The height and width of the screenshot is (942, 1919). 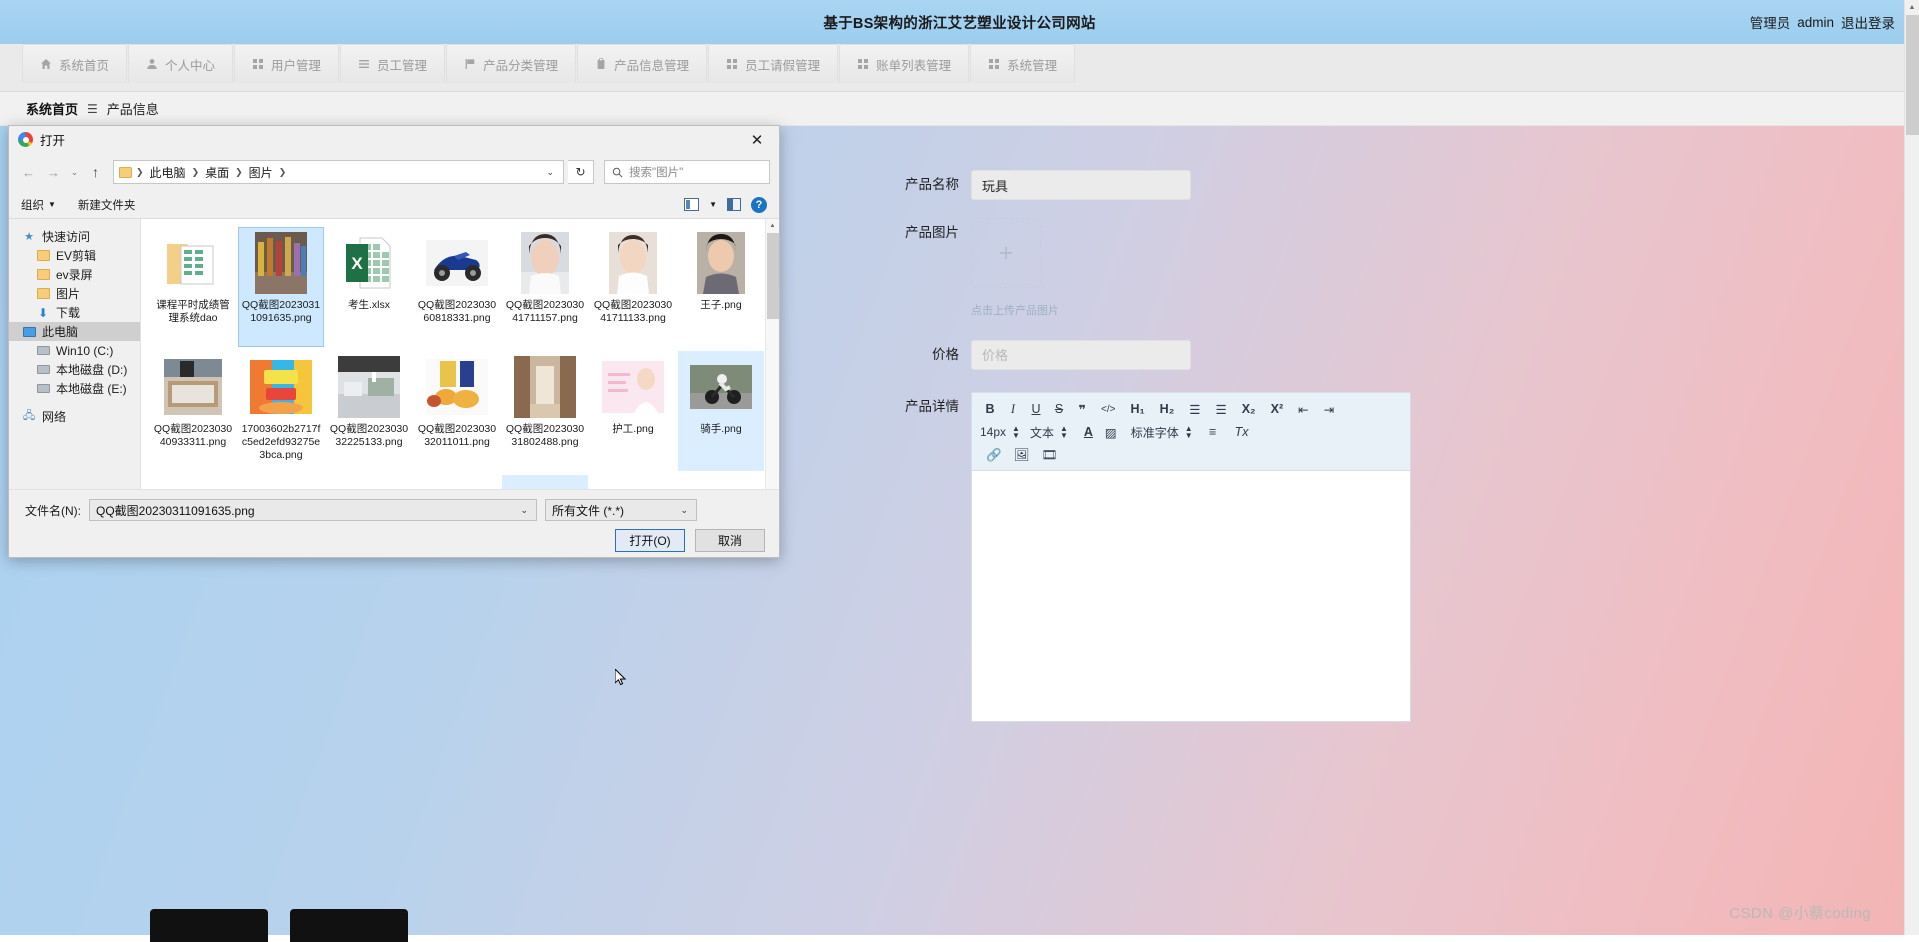 I want to click on new-folder-button: 新建文件夹, so click(x=107, y=205).